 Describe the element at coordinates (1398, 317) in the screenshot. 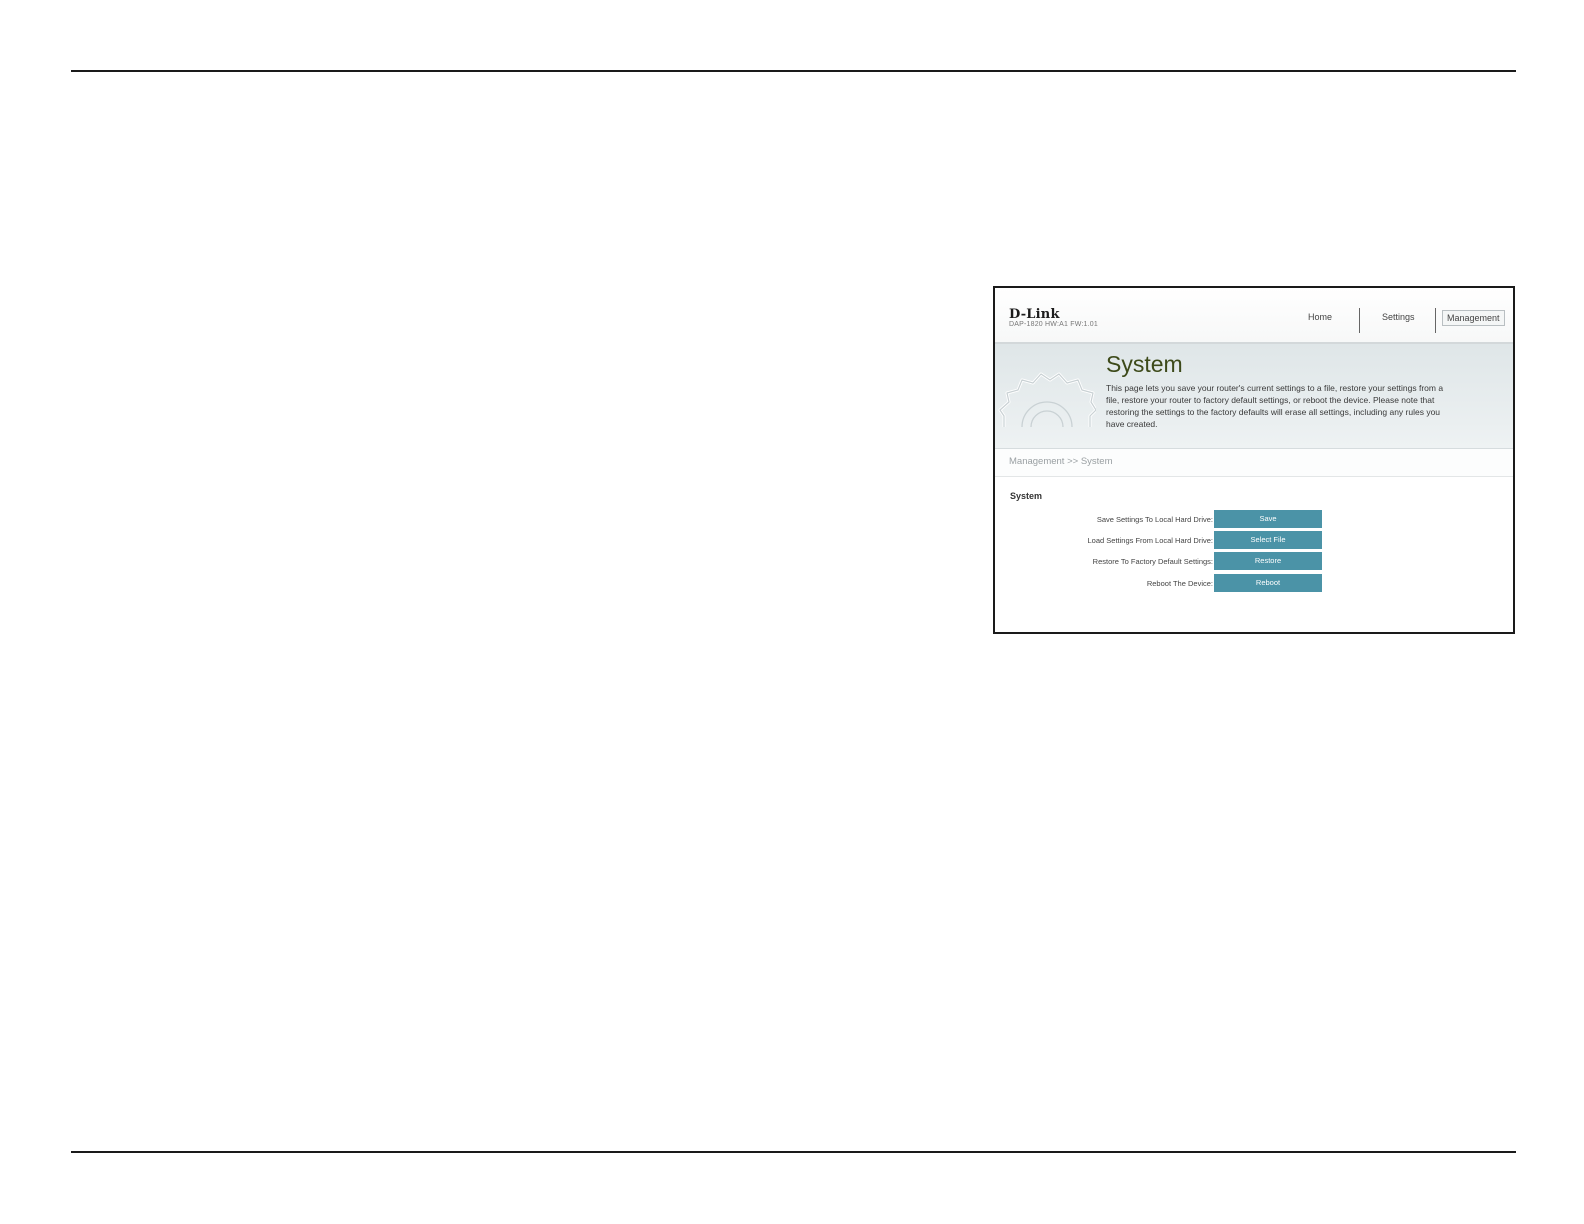

I see `nav-settings: Settings` at that location.